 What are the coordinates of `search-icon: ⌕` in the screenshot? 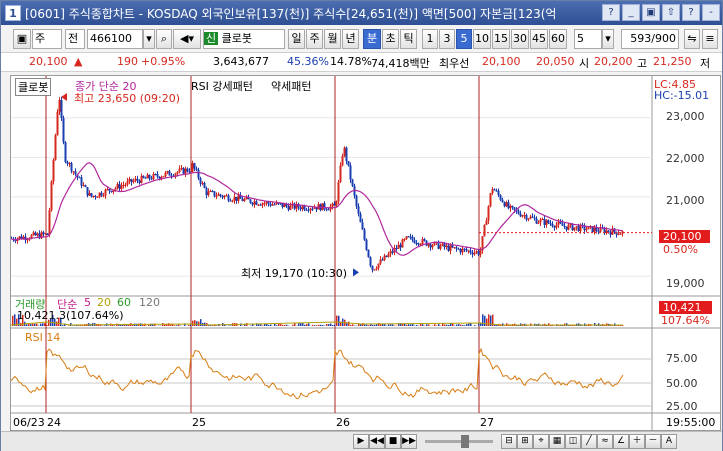 It's located at (164, 39).